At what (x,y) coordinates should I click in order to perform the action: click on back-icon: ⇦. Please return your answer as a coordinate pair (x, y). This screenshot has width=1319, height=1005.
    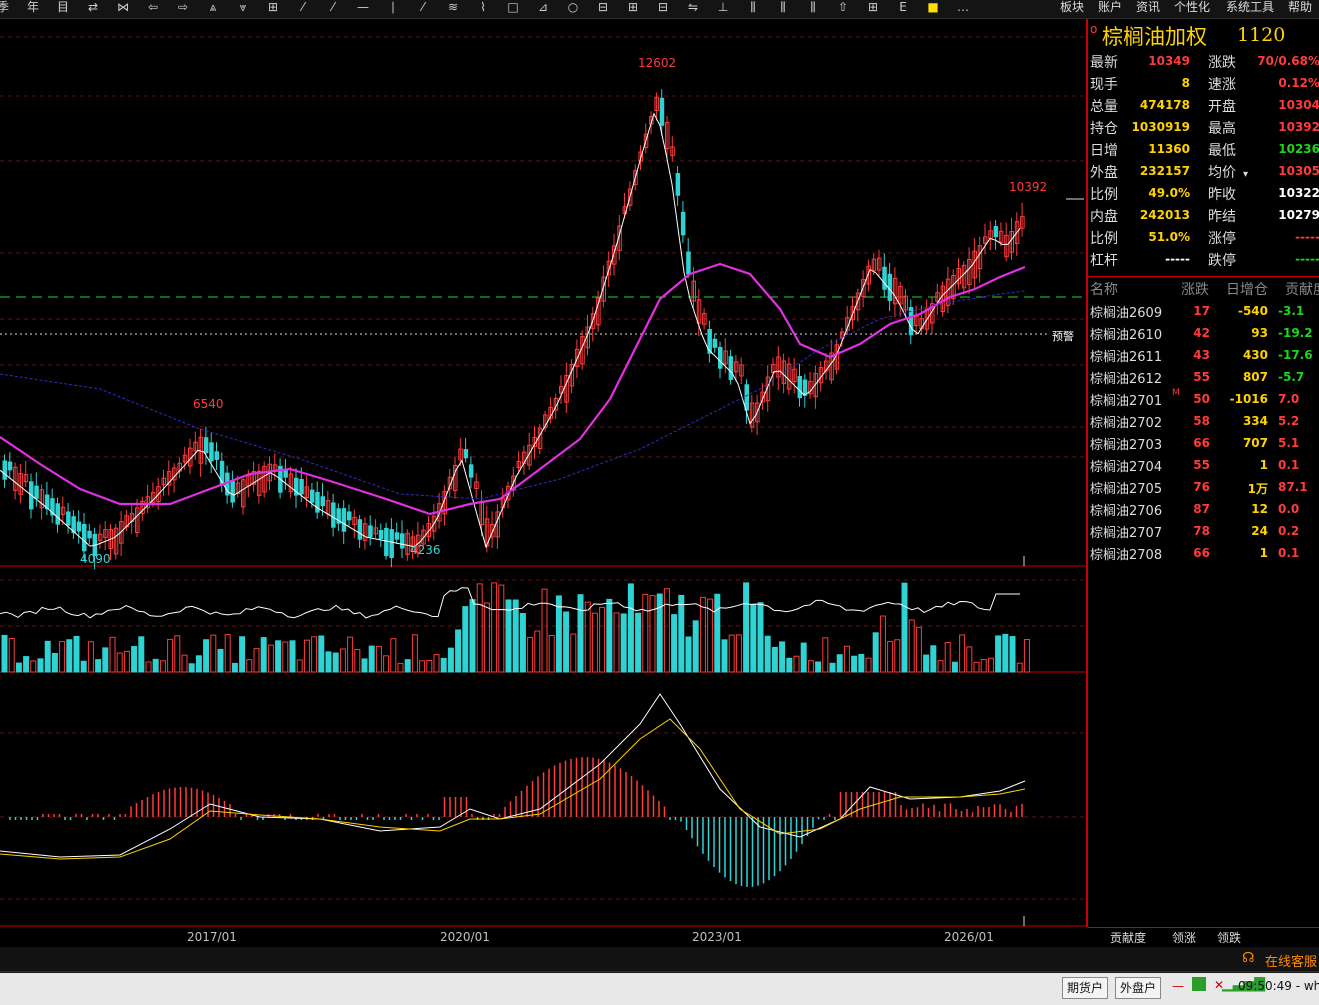
    Looking at the image, I should click on (153, 8).